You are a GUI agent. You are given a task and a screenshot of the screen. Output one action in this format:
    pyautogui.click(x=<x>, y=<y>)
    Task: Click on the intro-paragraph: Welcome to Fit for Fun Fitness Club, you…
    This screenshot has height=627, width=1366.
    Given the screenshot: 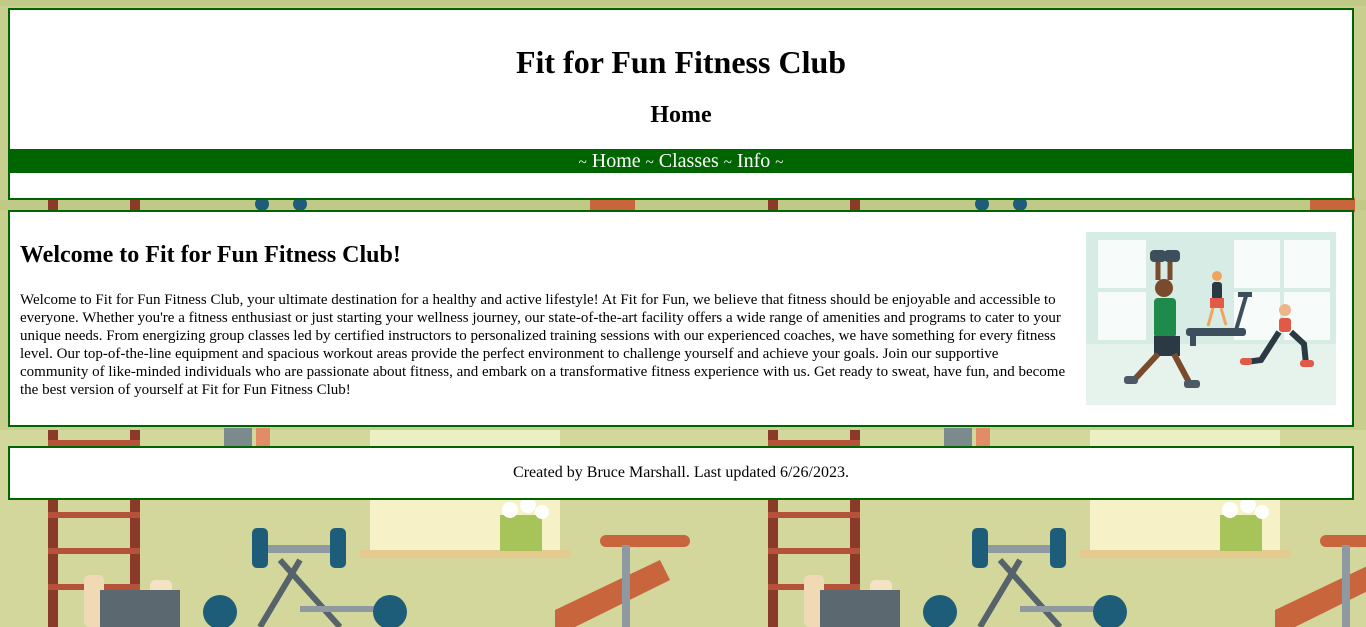 What is the action you would take?
    pyautogui.click(x=543, y=345)
    